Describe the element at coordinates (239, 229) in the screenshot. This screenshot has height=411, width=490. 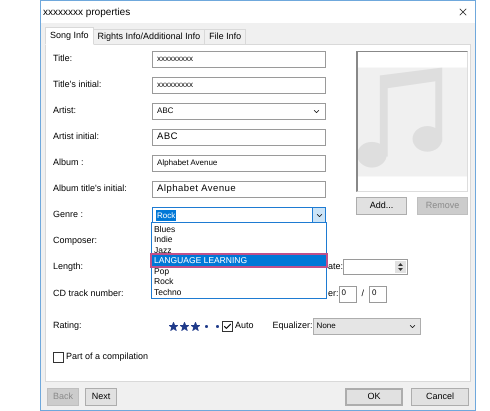
I see `list-item: Blues` at that location.